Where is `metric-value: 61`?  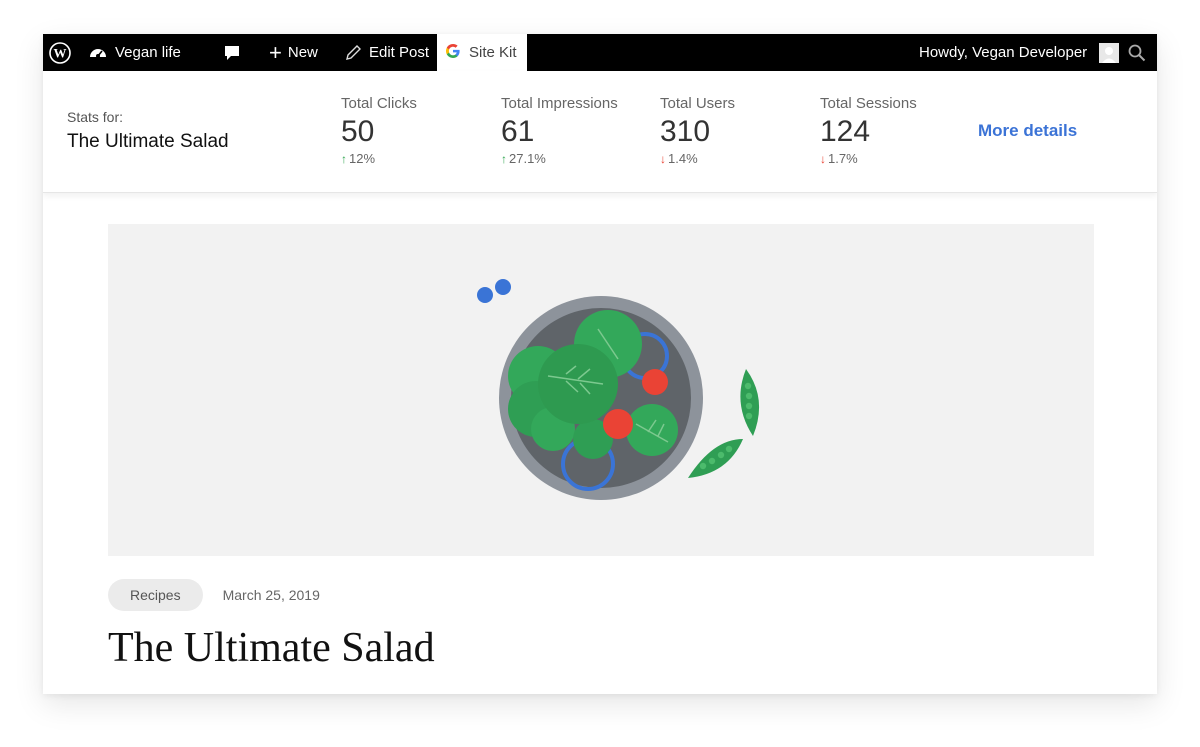 metric-value: 61 is located at coordinates (518, 131).